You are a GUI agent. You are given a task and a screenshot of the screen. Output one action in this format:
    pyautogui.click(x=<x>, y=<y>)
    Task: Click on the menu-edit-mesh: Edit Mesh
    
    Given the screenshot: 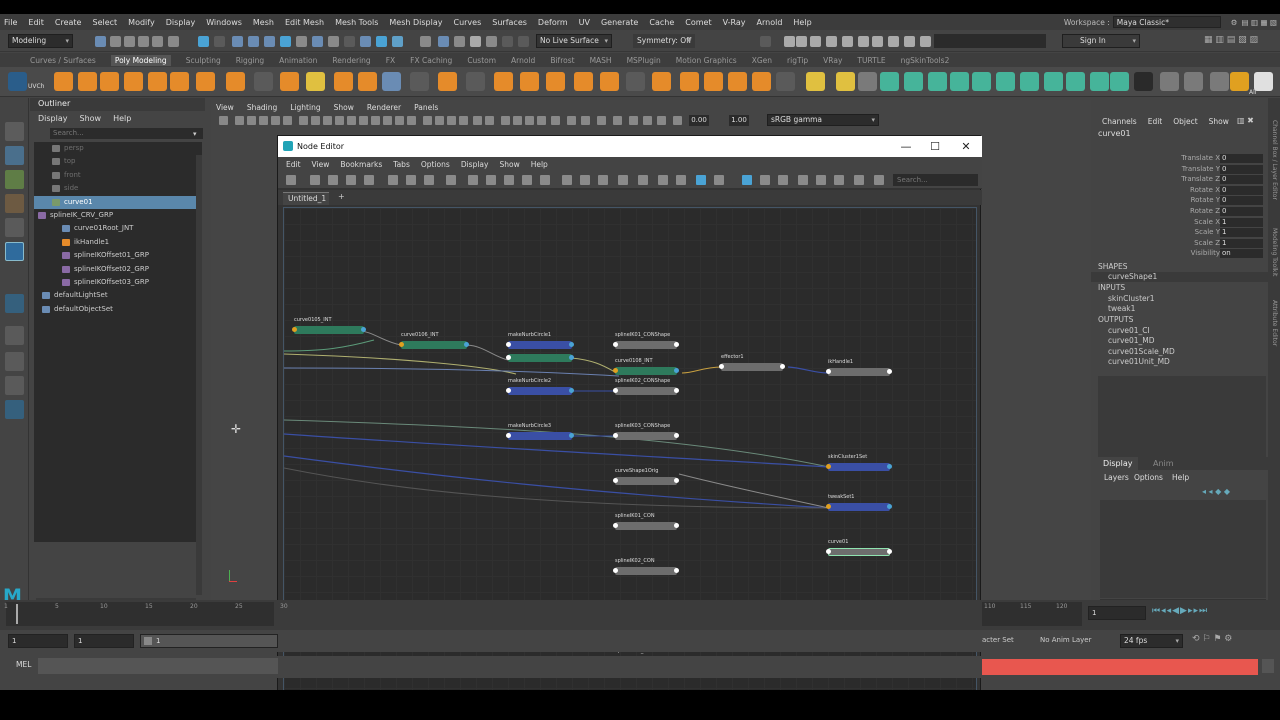 What is the action you would take?
    pyautogui.click(x=304, y=22)
    